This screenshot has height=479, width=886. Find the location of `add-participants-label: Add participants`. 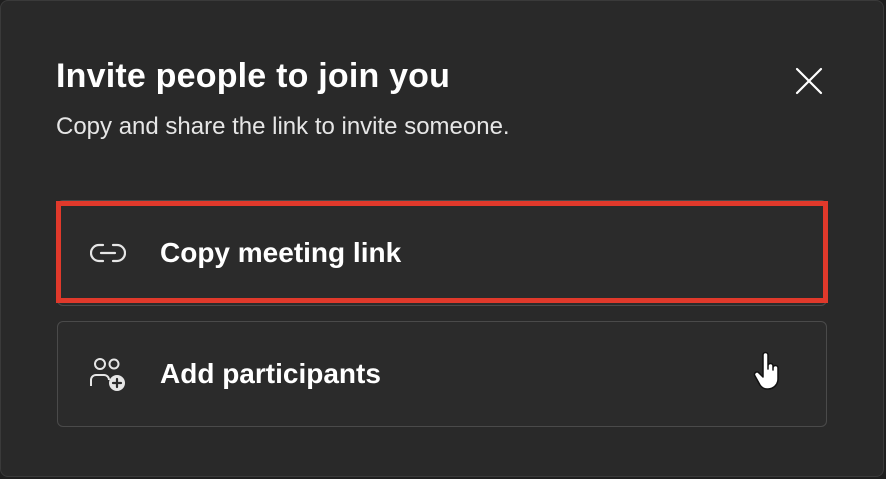

add-participants-label: Add participants is located at coordinates (270, 373).